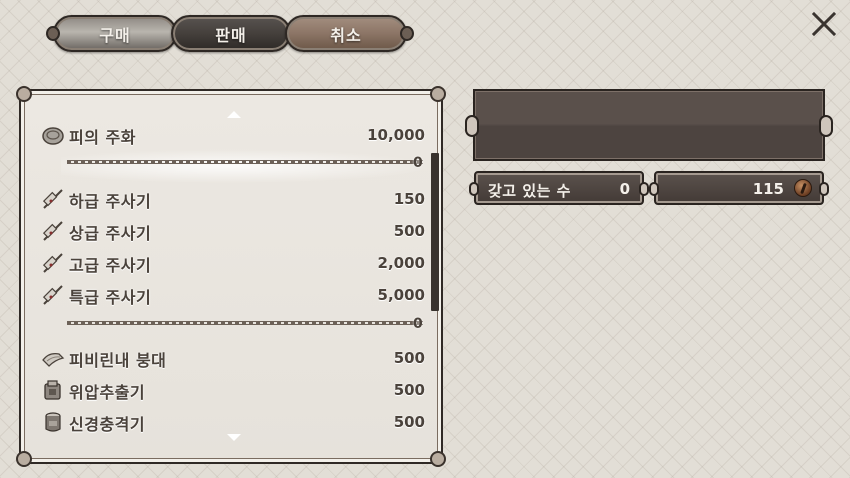 The width and height of the screenshot is (850, 478). I want to click on item-price: 150, so click(409, 199).